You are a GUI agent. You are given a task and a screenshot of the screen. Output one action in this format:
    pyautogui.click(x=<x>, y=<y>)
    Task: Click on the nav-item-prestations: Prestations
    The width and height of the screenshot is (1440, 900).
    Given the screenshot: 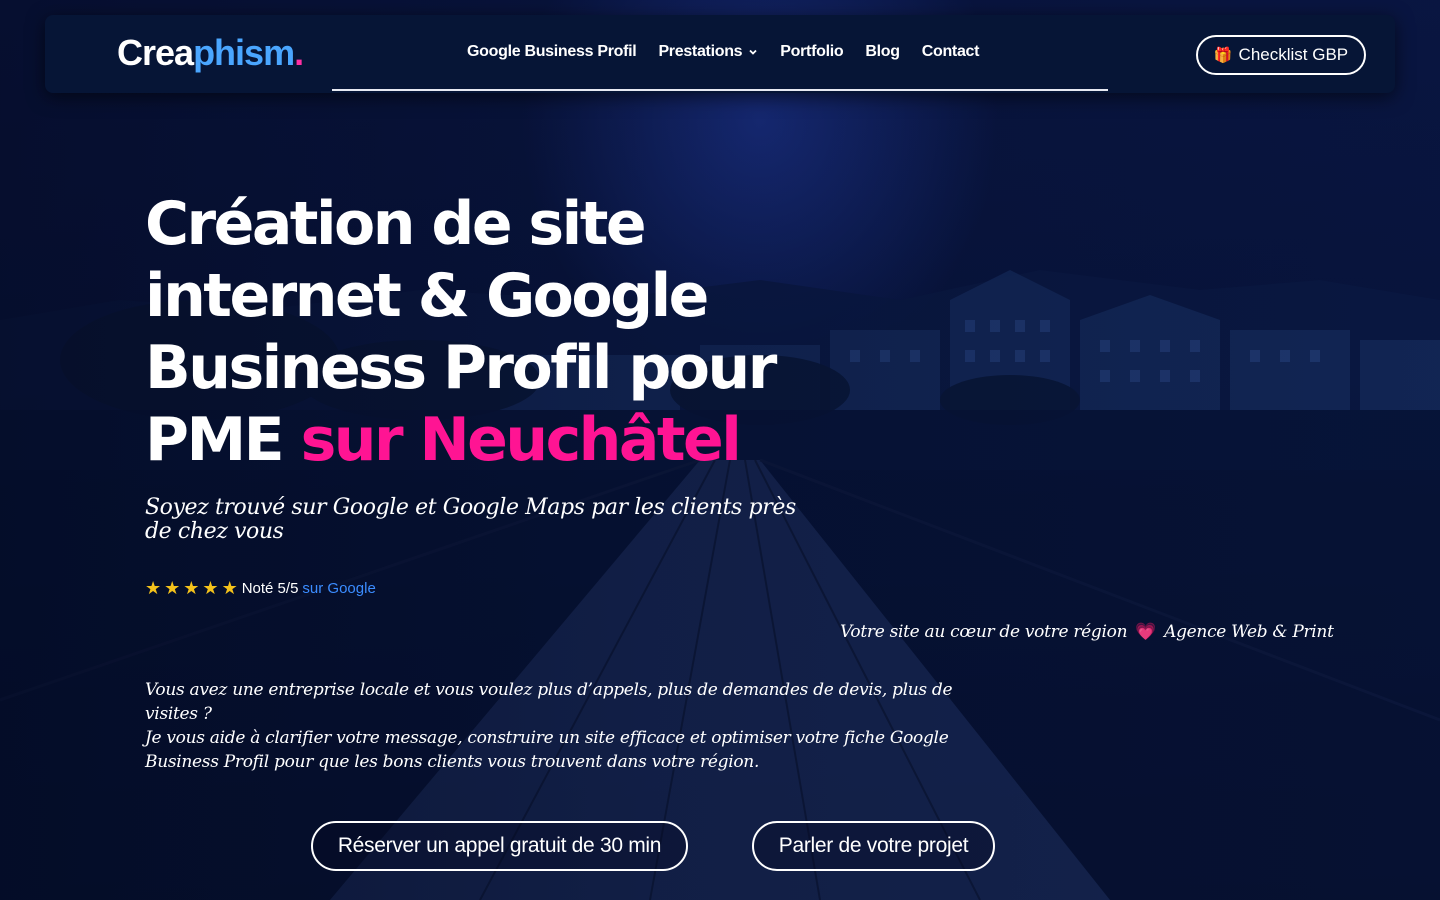 What is the action you would take?
    pyautogui.click(x=708, y=52)
    